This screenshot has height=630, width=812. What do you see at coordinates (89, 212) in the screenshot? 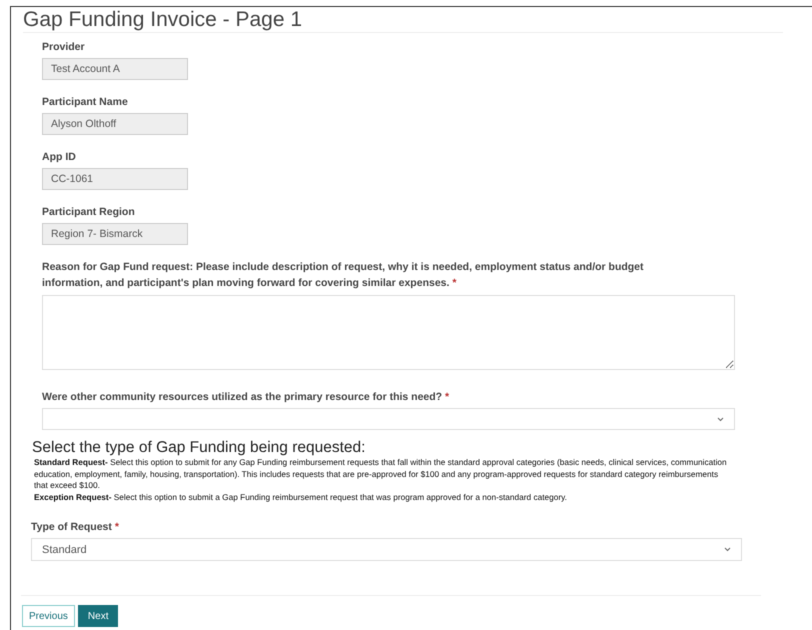
I see `field-label: Participant Region` at bounding box center [89, 212].